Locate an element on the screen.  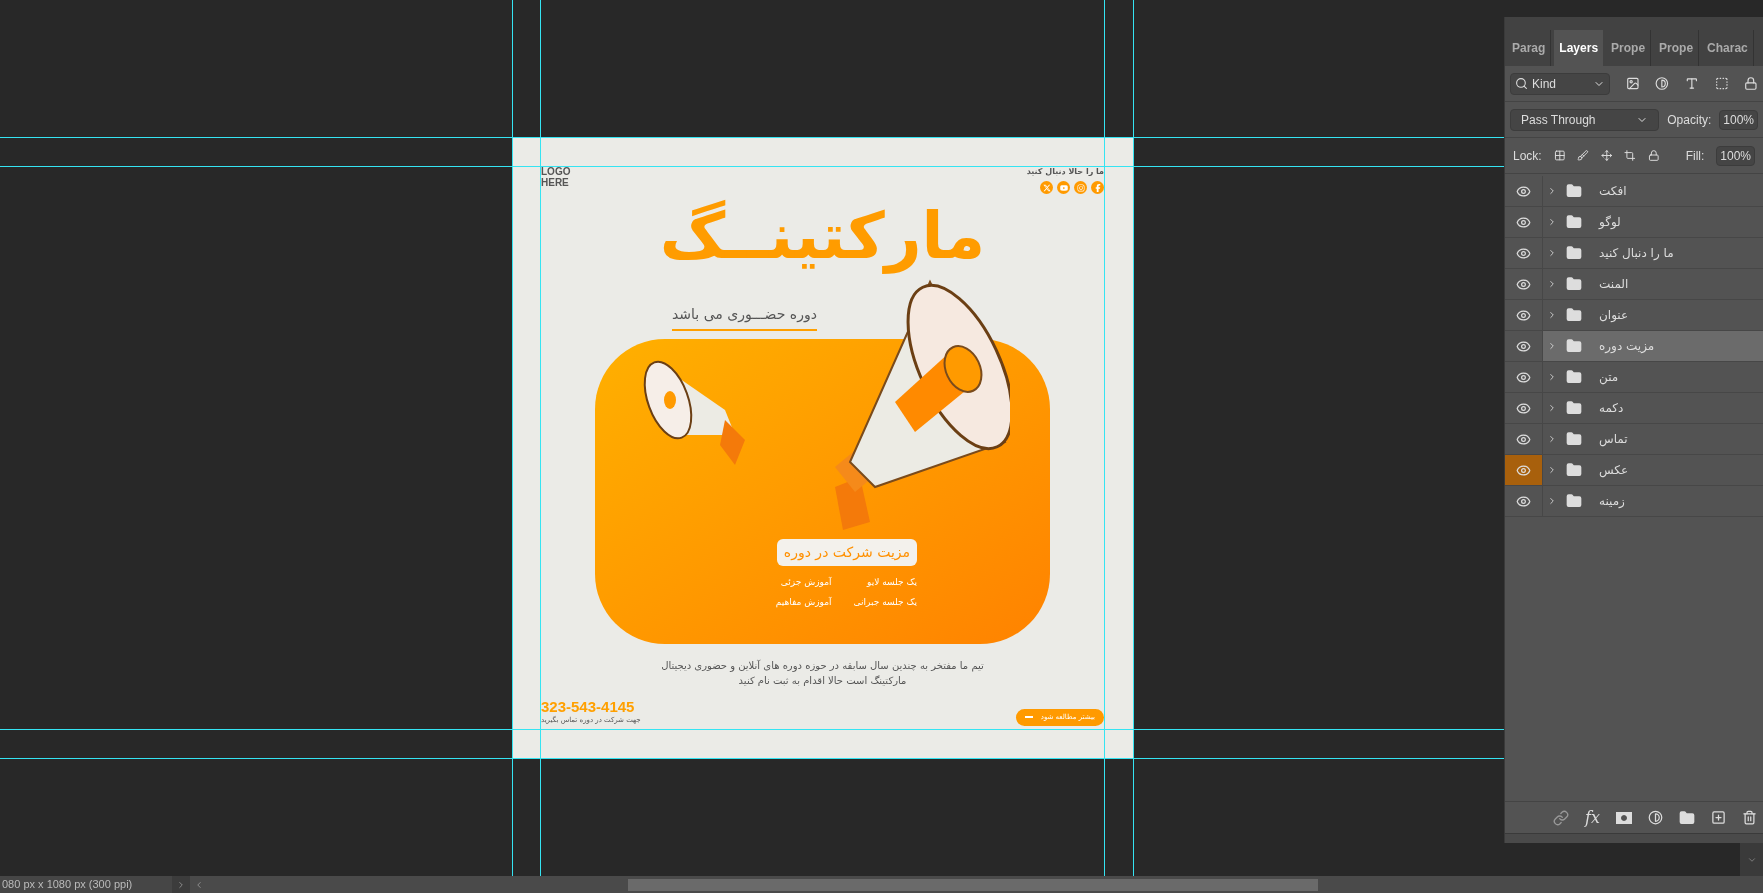
lock-filter-icon is located at coordinates (1751, 83).